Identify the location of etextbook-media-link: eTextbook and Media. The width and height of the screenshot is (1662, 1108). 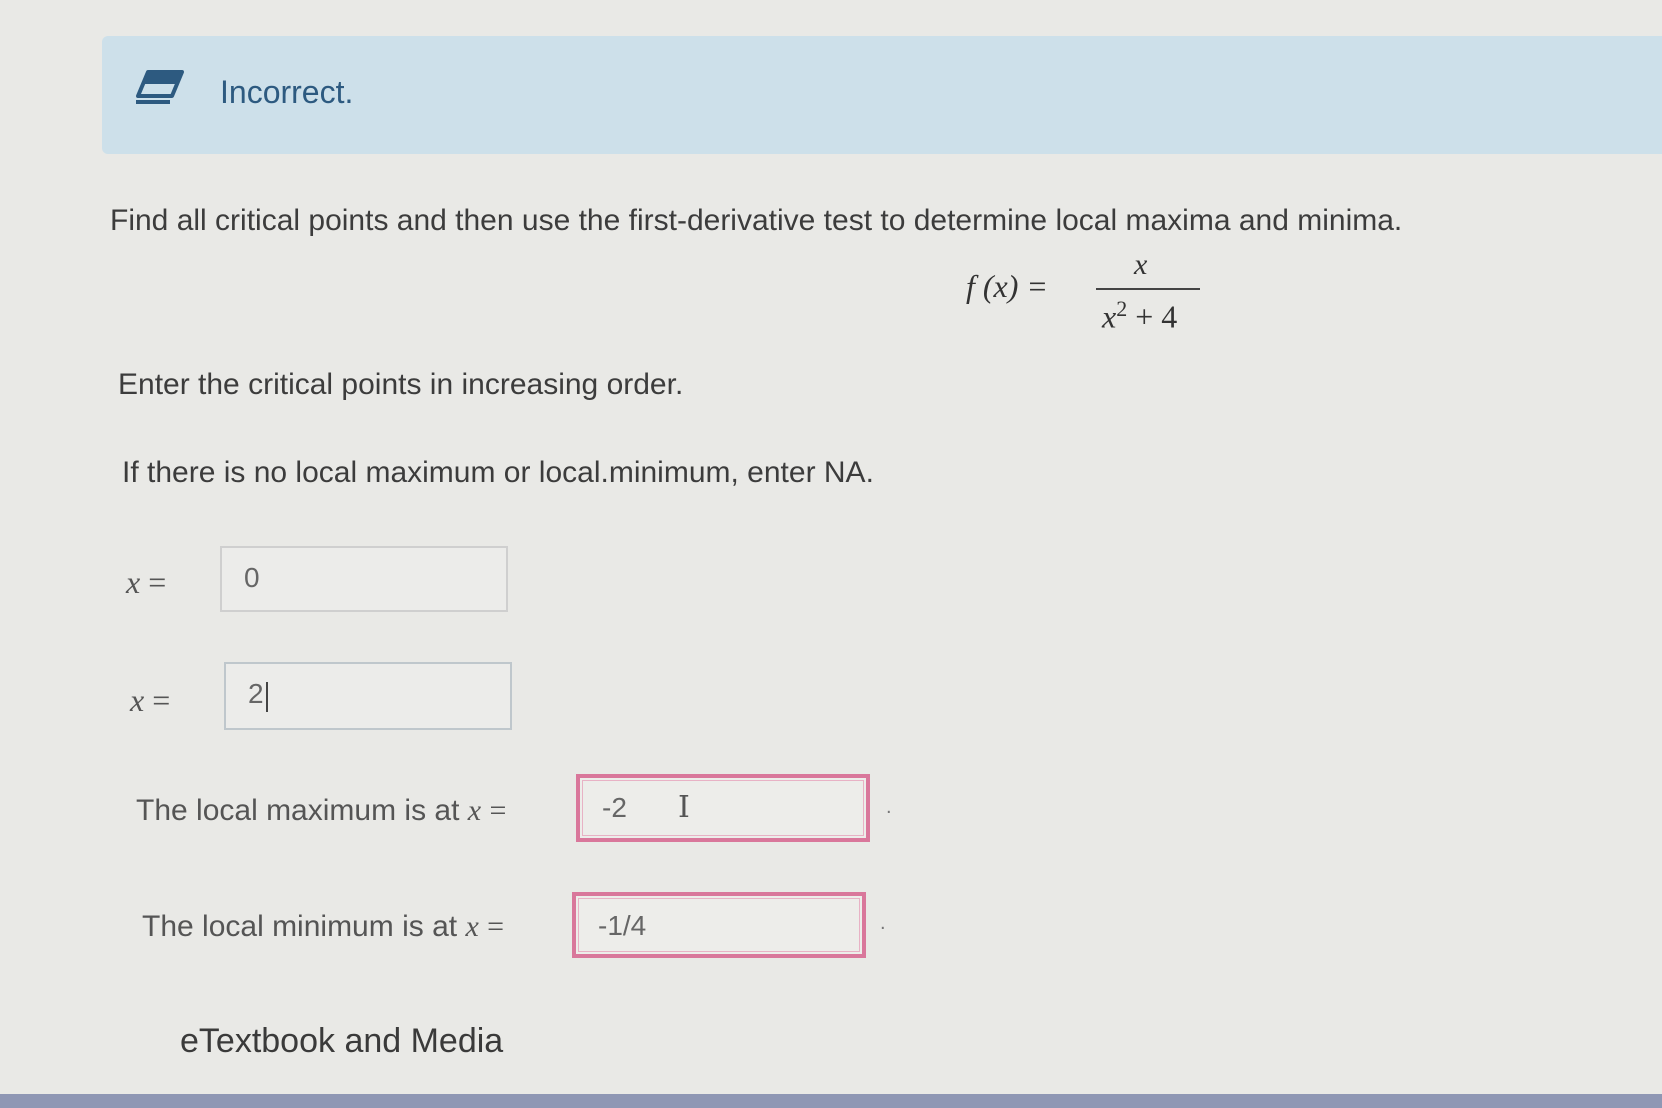
(341, 1041).